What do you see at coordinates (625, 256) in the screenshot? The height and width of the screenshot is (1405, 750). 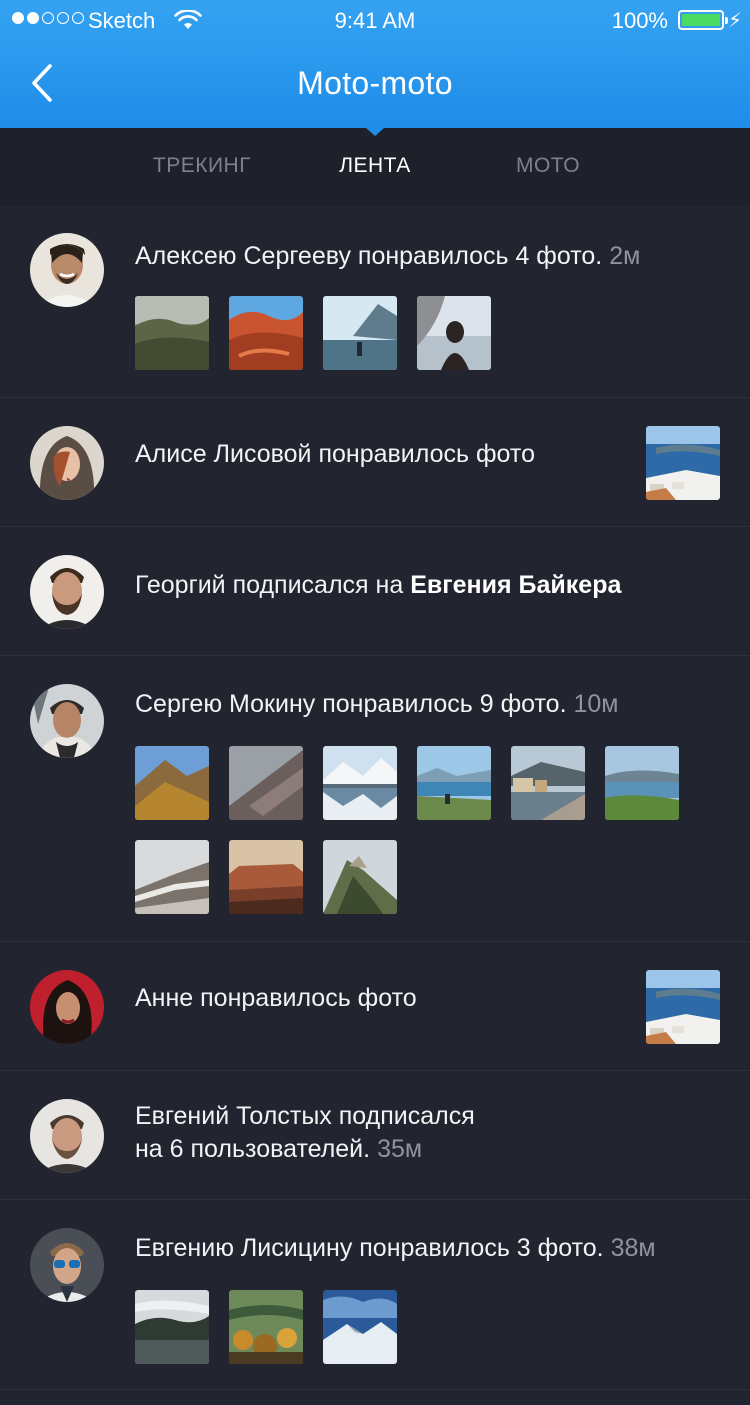 I see `timestamp: 2м` at bounding box center [625, 256].